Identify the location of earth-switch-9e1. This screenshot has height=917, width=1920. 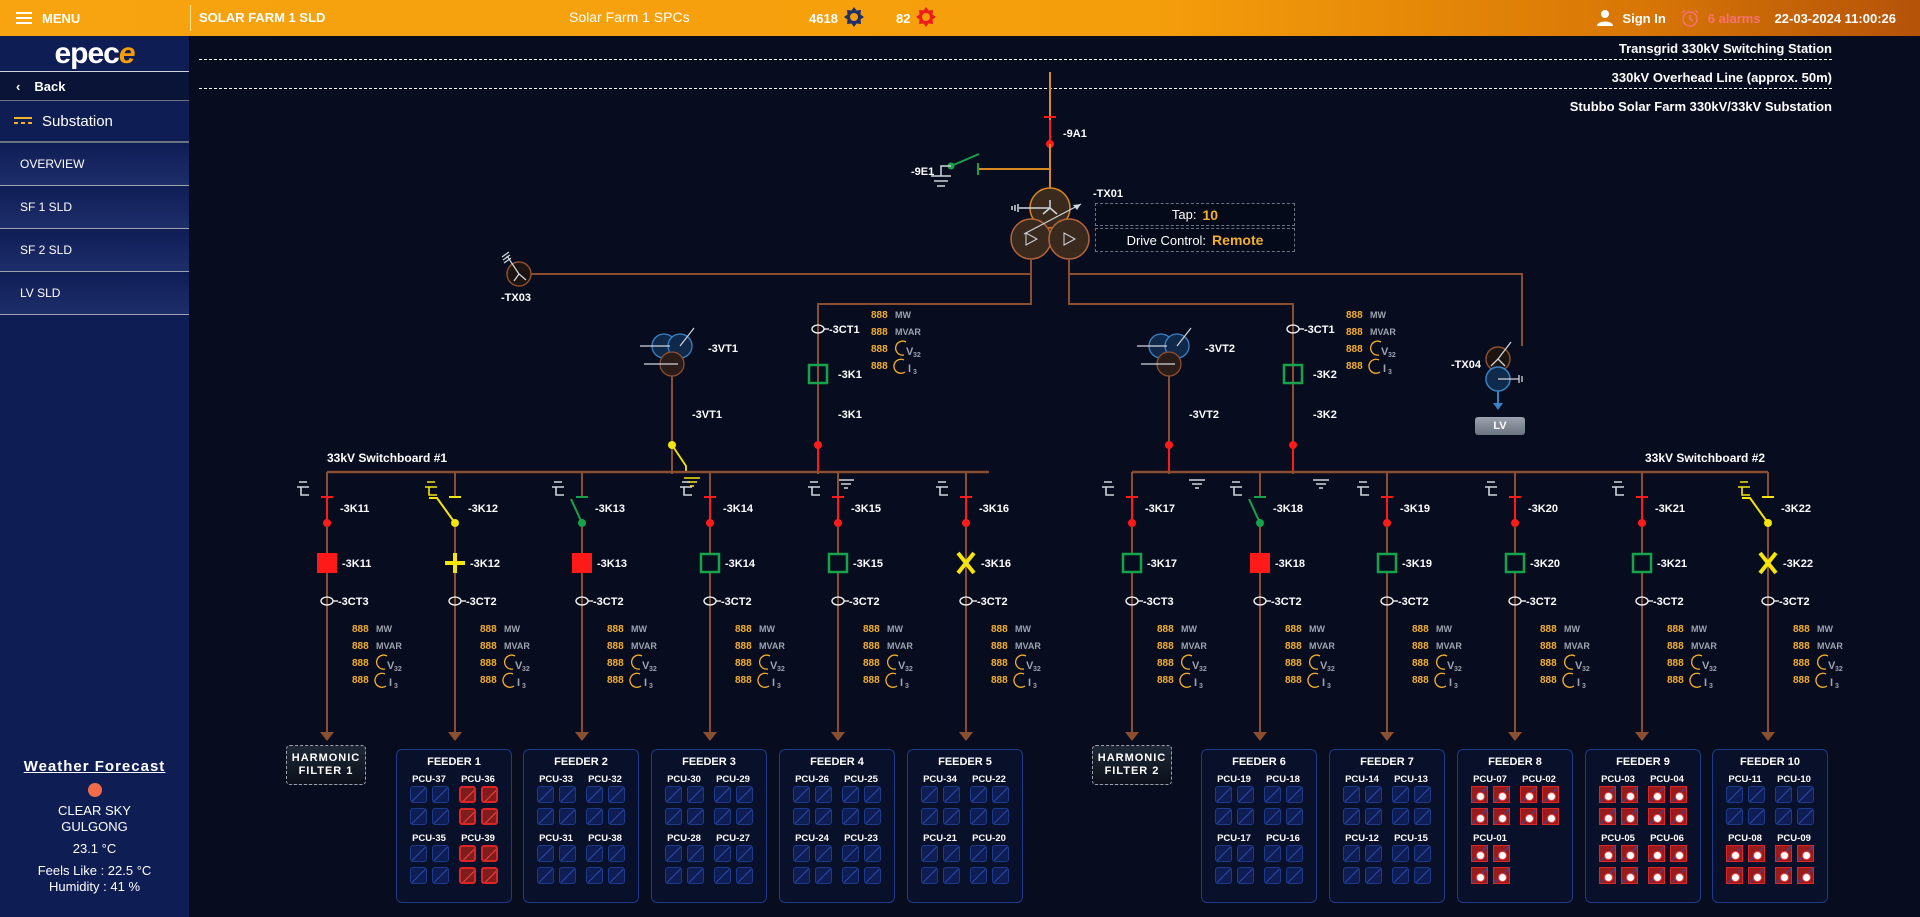
(965, 160).